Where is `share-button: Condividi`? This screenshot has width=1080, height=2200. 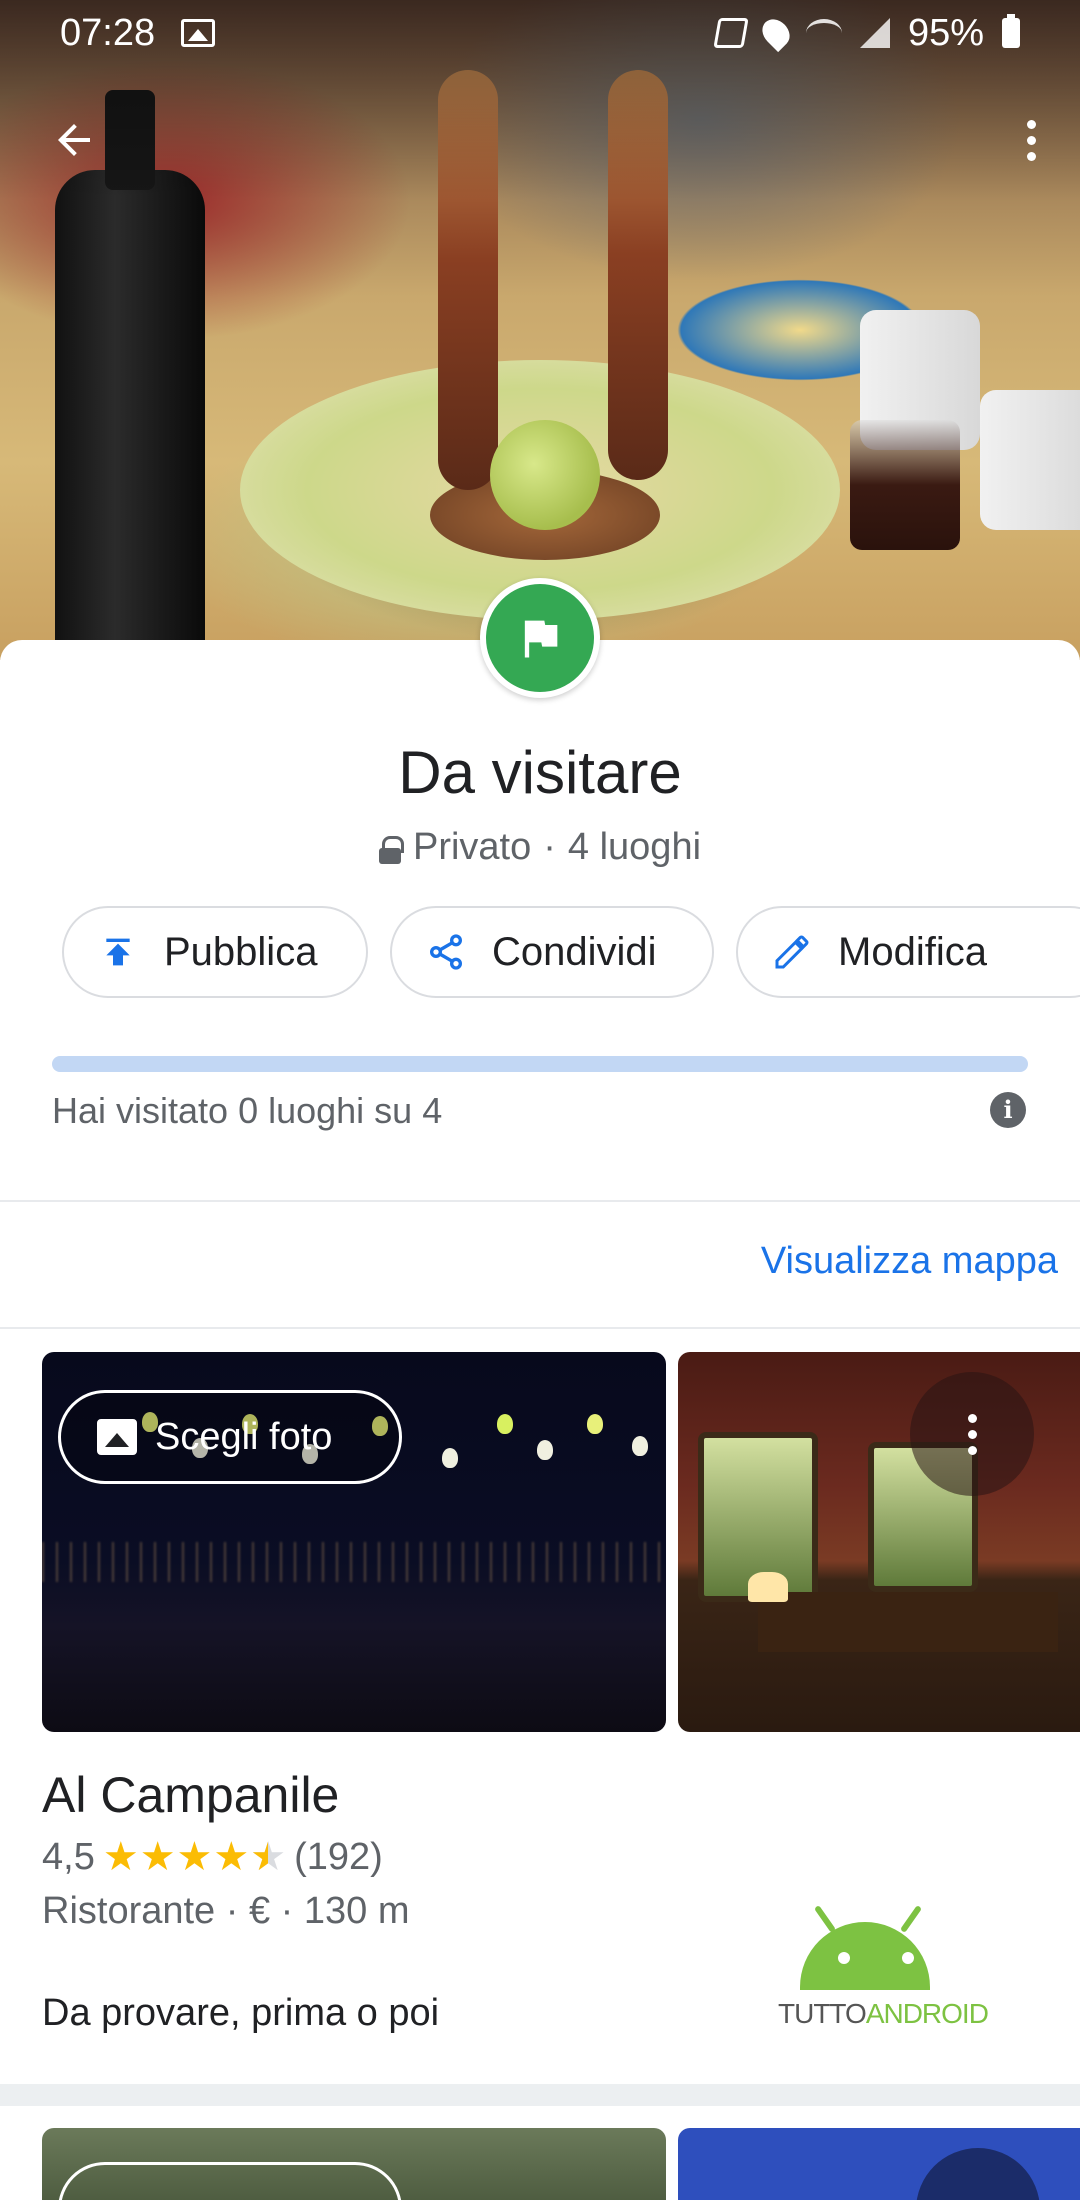
share-button: Condividi is located at coordinates (552, 952).